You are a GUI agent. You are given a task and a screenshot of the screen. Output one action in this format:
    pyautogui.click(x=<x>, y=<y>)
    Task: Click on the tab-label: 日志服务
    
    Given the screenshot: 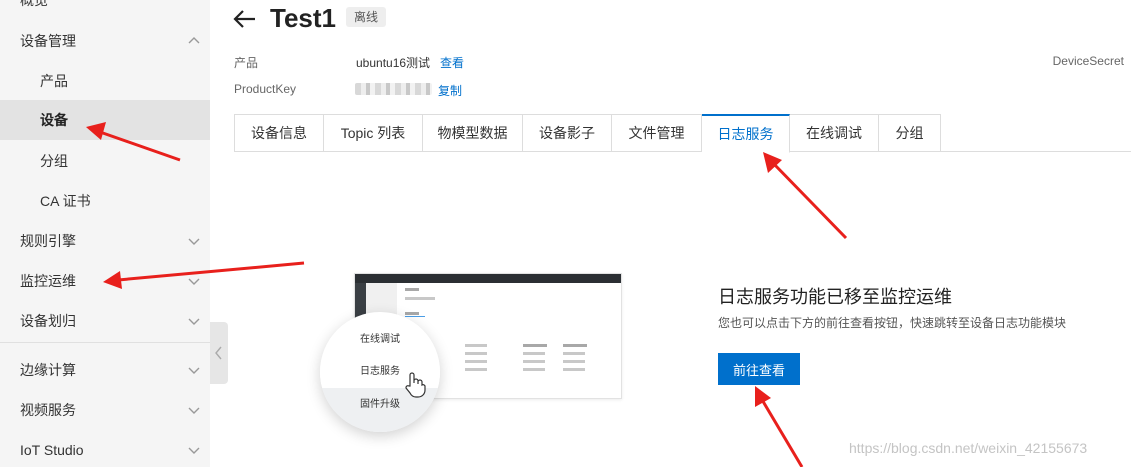 What is the action you would take?
    pyautogui.click(x=745, y=134)
    